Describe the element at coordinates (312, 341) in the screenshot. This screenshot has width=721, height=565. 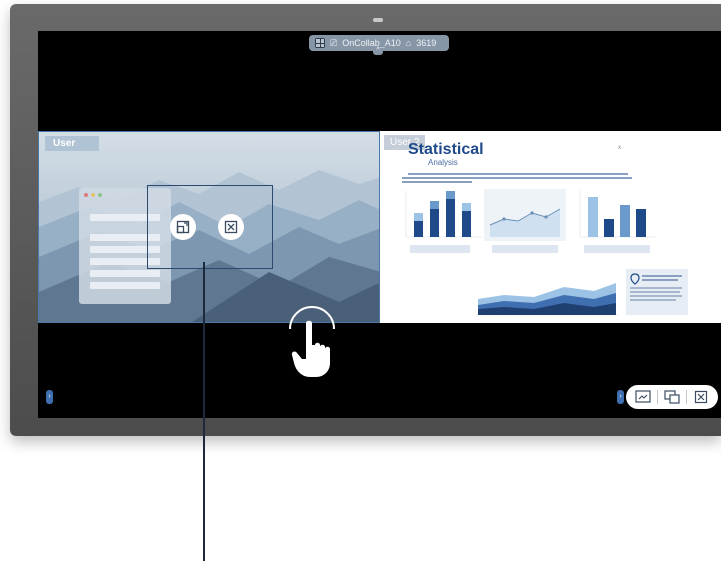
I see `hand-pointer-icon` at that location.